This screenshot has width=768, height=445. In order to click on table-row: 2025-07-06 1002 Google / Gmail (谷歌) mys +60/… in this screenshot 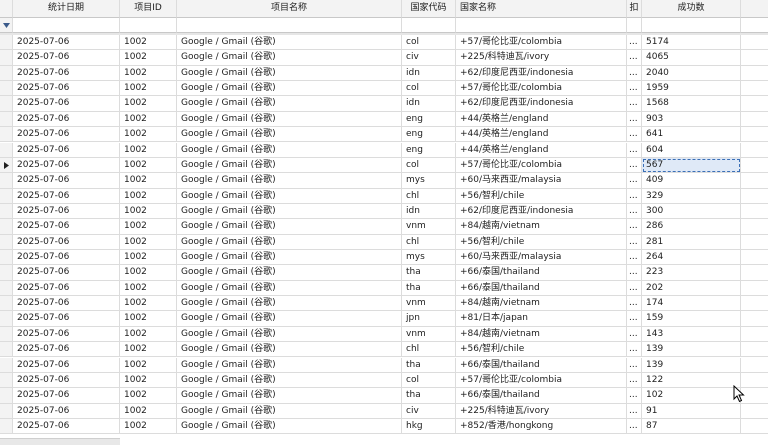, I will do `click(384, 181)`.